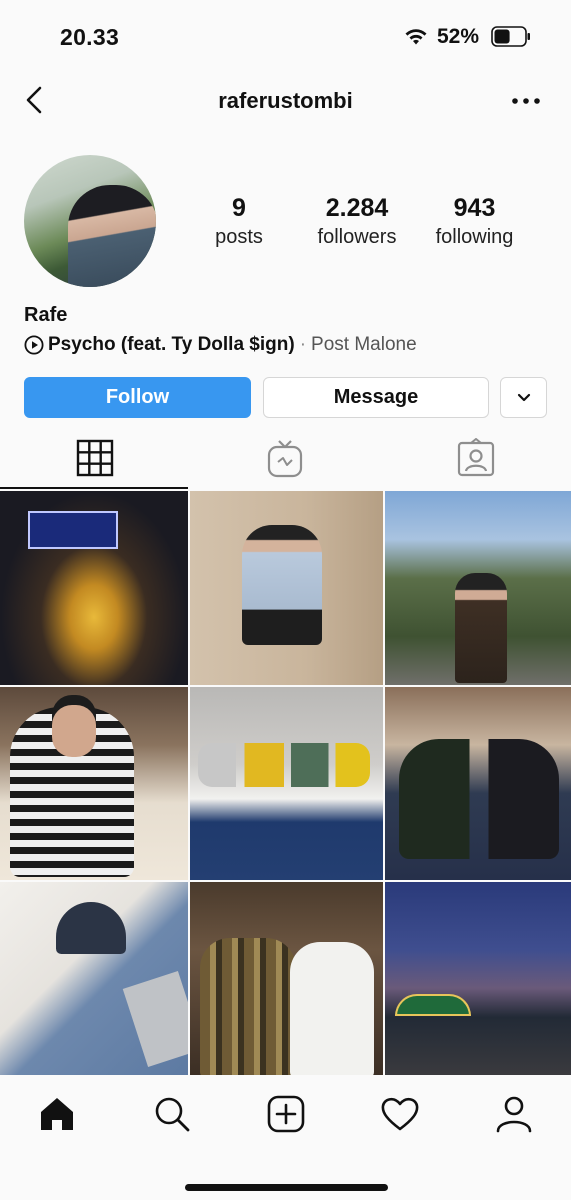  Describe the element at coordinates (478, 588) in the screenshot. I see `post-thumbnail-bay-view` at that location.